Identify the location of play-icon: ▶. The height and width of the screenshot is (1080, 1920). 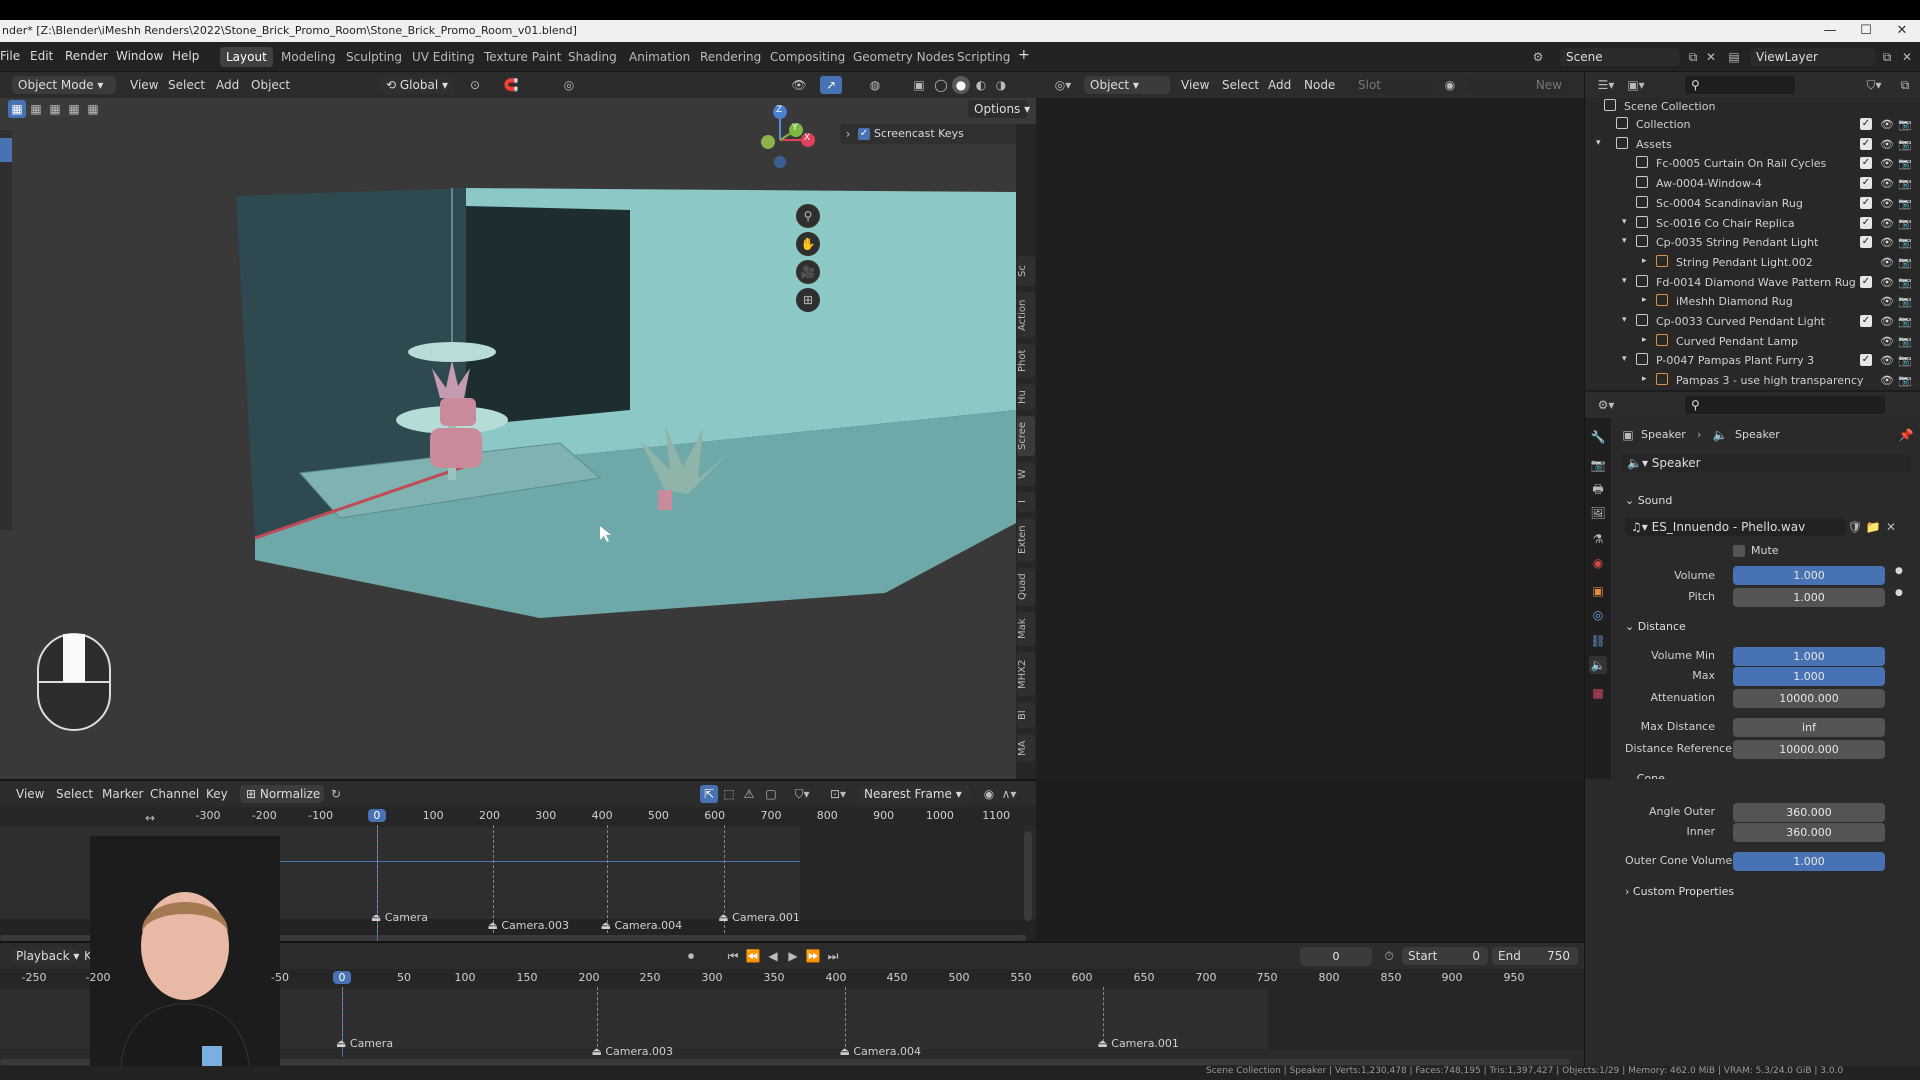
(793, 956).